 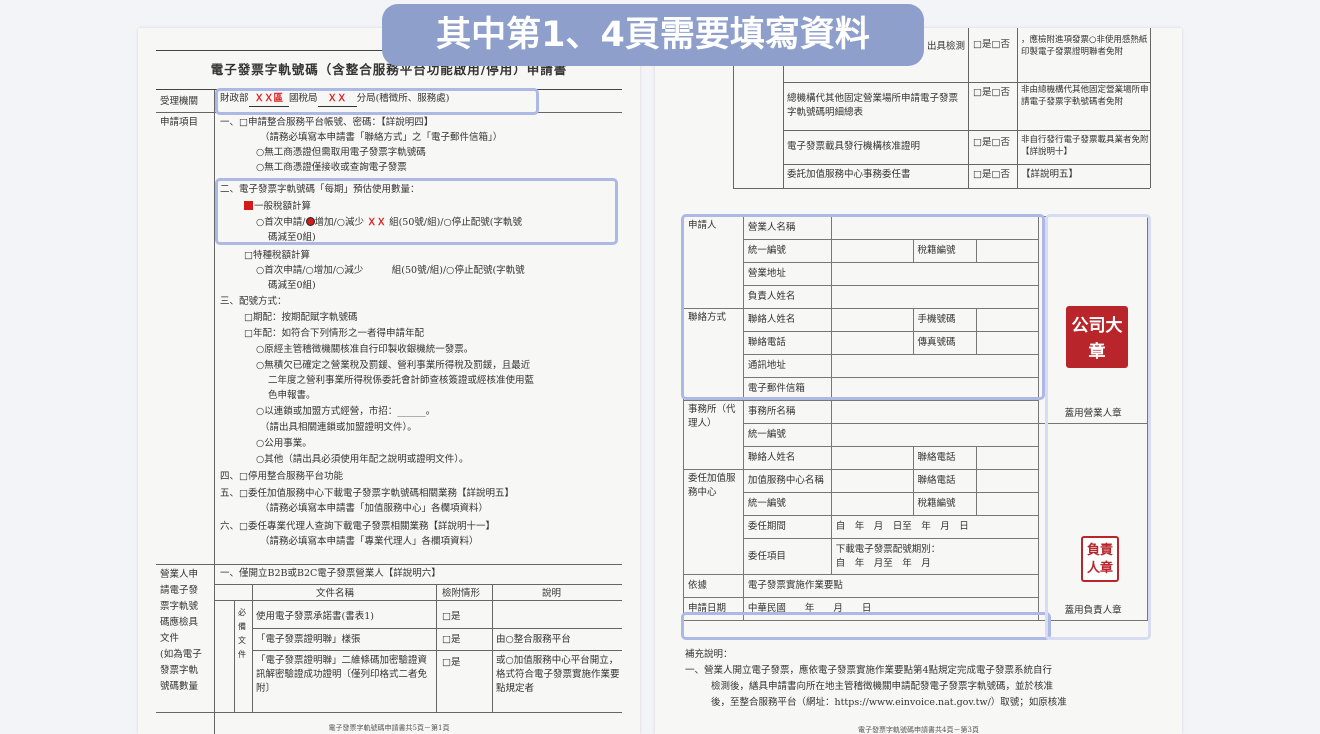 What do you see at coordinates (872, 481) in the screenshot?
I see `vas-name-input` at bounding box center [872, 481].